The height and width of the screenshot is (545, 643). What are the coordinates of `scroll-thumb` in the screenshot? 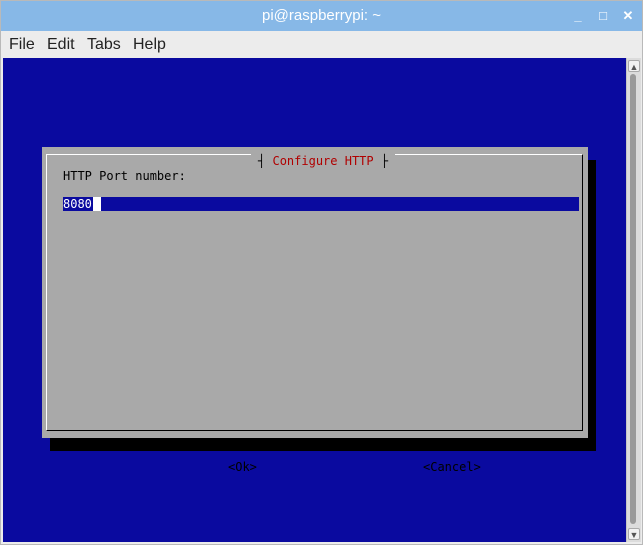 It's located at (633, 299).